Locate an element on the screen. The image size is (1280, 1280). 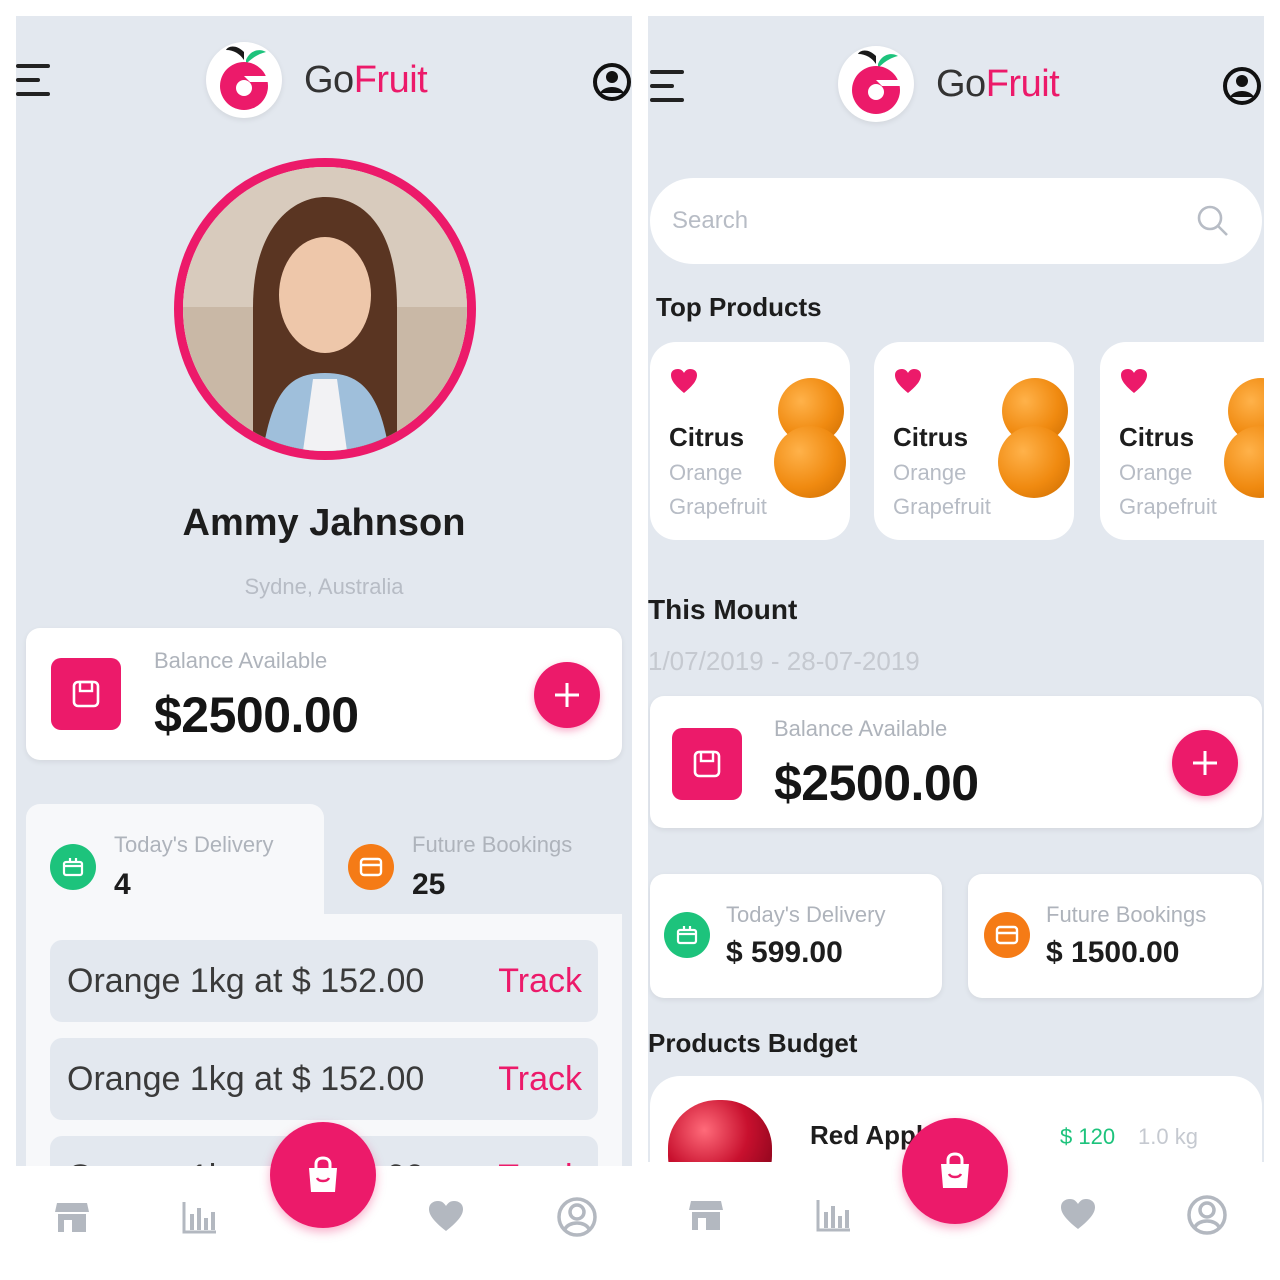
search-icon is located at coordinates (1213, 223).